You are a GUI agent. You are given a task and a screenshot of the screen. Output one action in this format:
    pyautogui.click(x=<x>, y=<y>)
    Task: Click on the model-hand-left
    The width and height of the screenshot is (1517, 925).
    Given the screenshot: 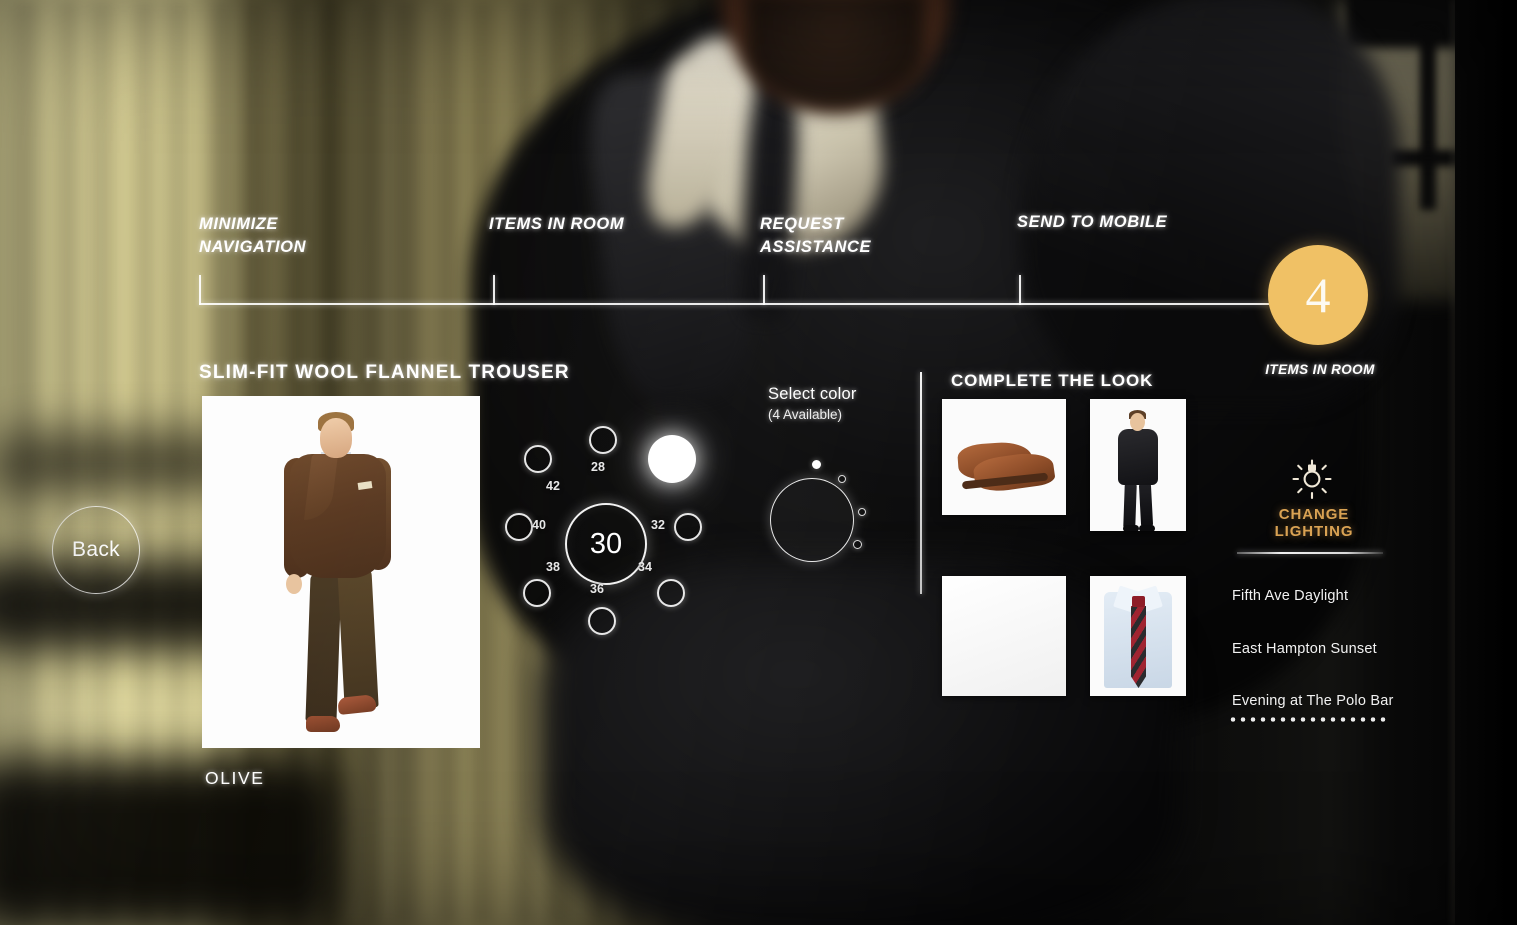 What is the action you would take?
    pyautogui.click(x=294, y=584)
    